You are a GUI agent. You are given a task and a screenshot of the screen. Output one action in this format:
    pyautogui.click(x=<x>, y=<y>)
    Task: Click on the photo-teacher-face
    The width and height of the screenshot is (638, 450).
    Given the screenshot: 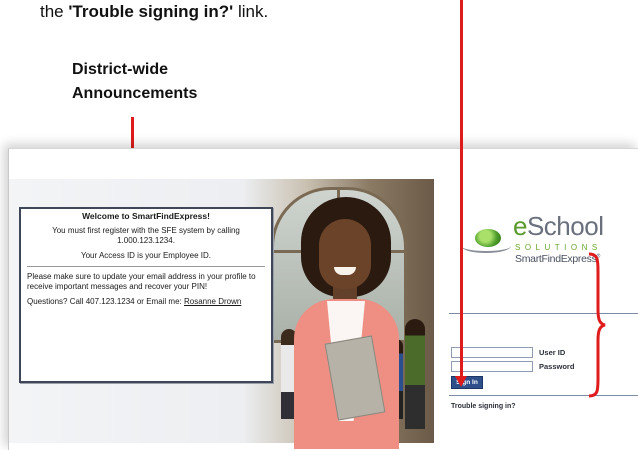 What is the action you would take?
    pyautogui.click(x=345, y=254)
    